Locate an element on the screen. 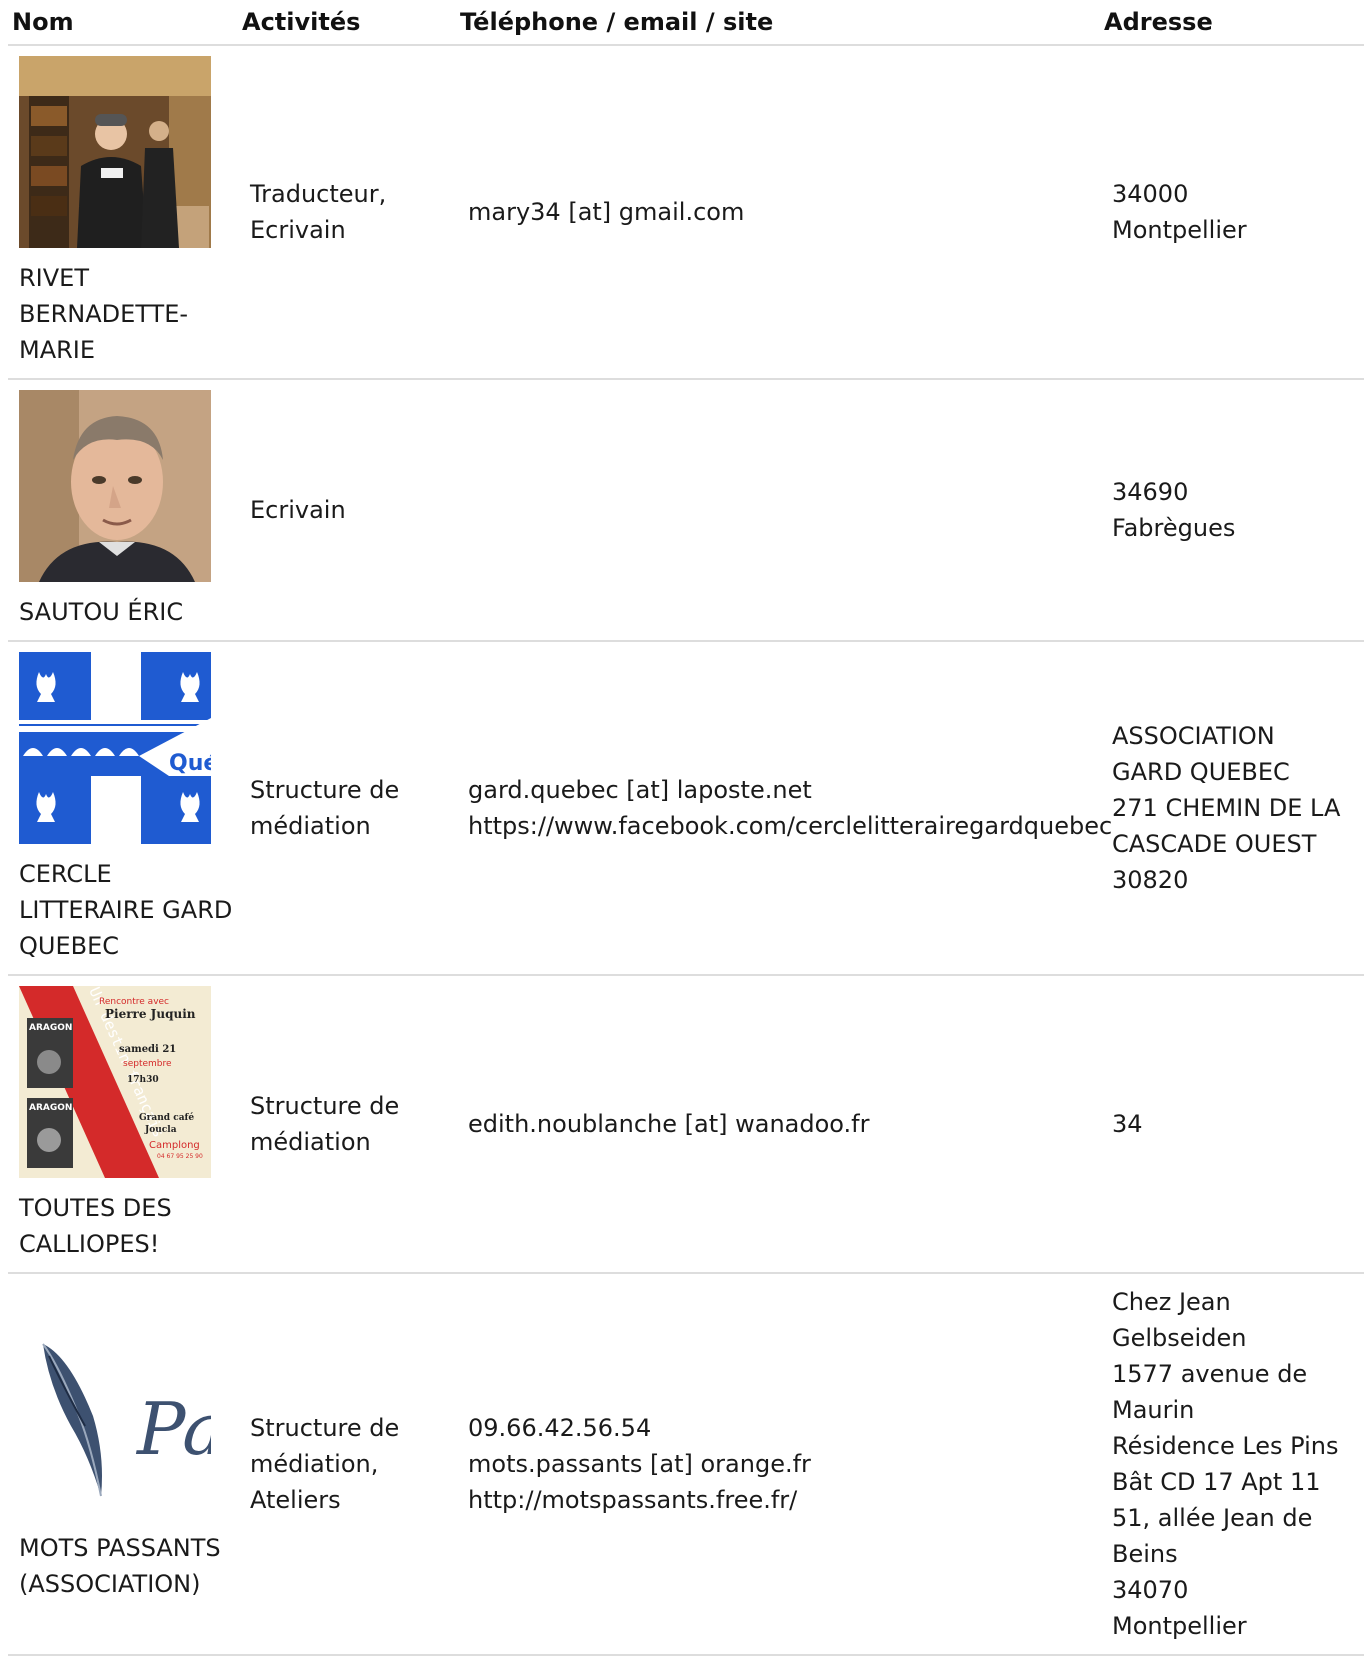 The height and width of the screenshot is (1656, 1368). email-link: mots.passants [at] orange.fr is located at coordinates (778, 1464).